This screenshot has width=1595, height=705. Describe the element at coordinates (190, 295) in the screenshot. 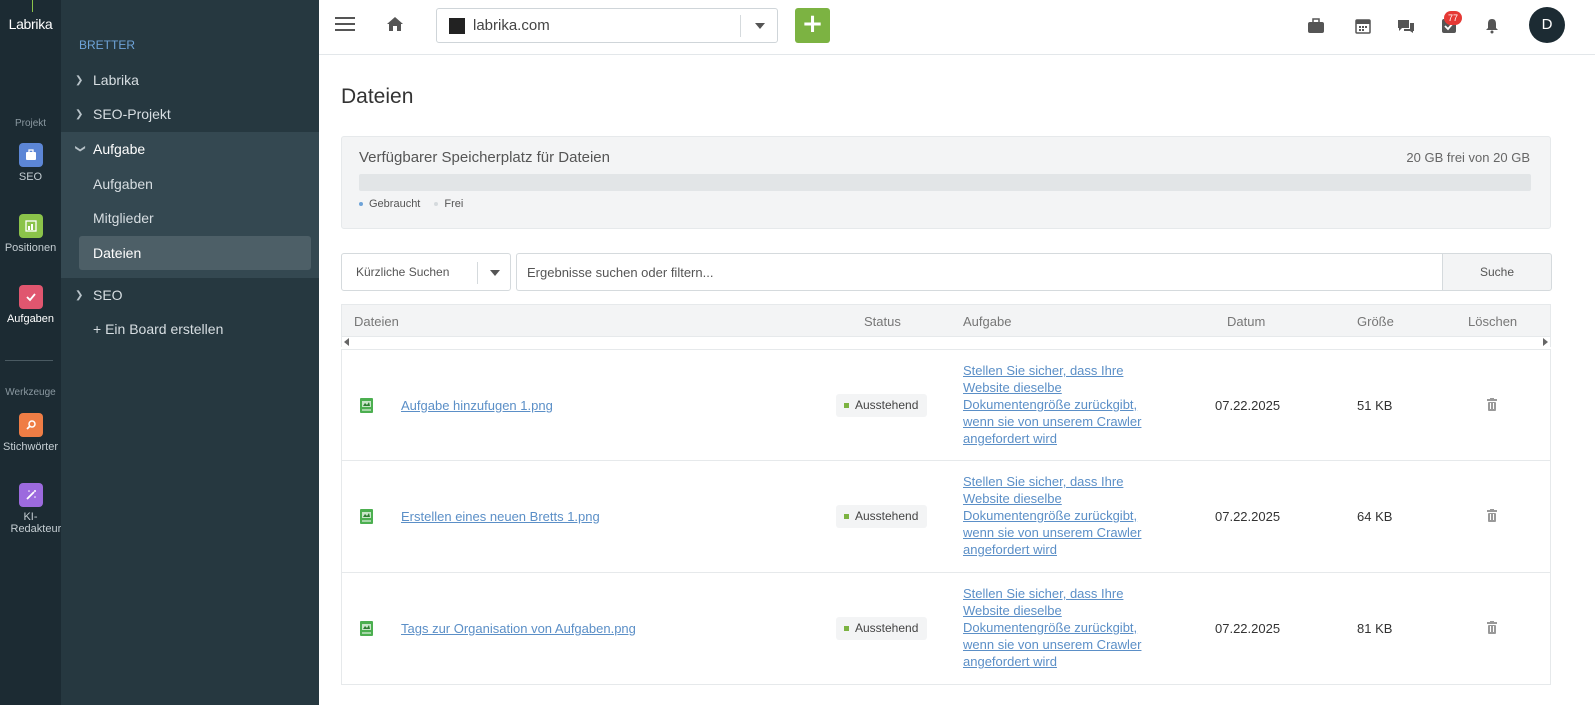

I see `board-item-seo: ❯ SEO` at that location.